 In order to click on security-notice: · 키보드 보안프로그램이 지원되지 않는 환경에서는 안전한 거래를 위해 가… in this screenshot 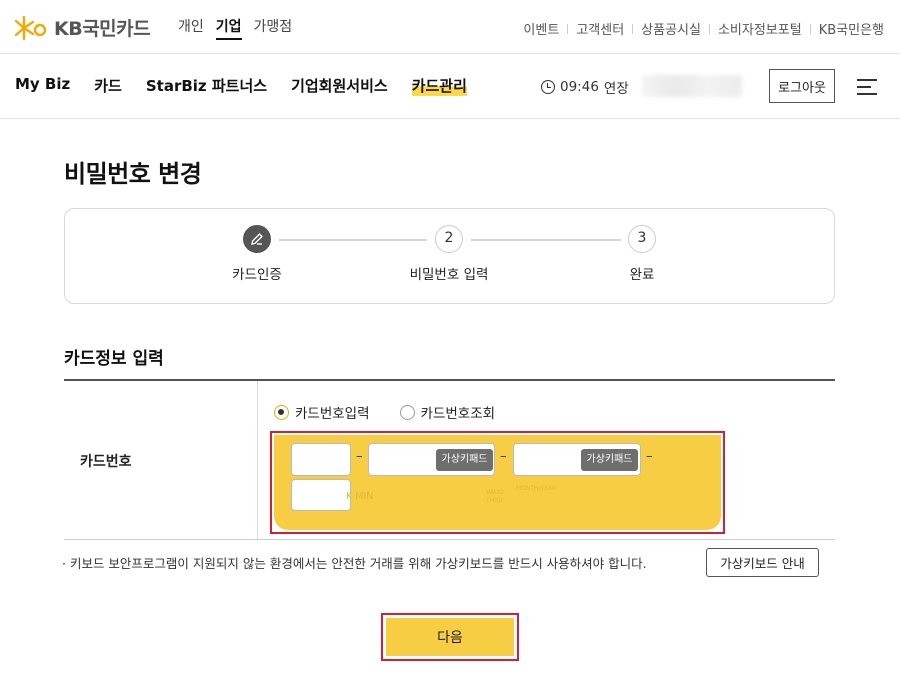, I will do `click(354, 563)`.